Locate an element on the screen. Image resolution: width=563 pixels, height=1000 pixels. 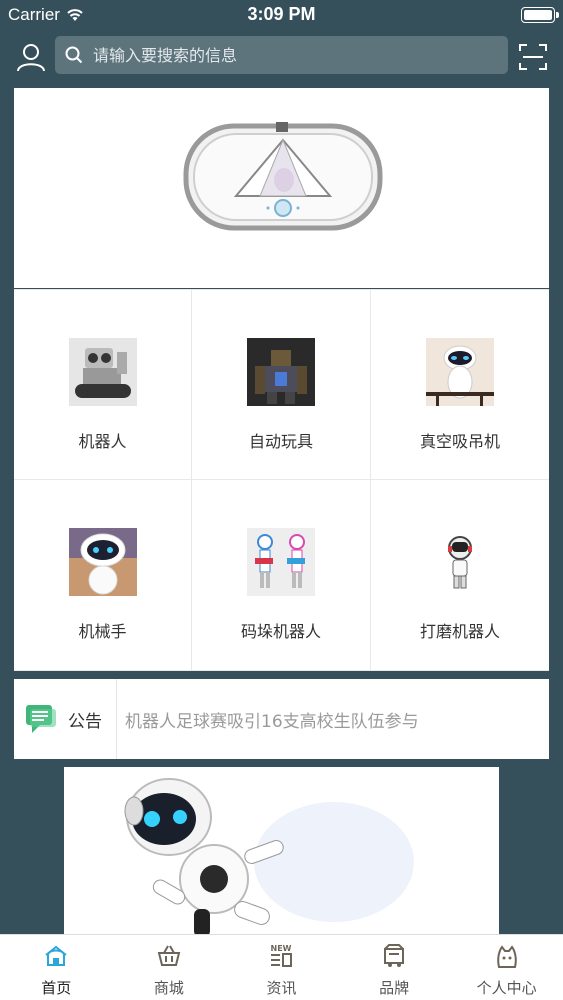
eve-robot-image is located at coordinates (460, 372).